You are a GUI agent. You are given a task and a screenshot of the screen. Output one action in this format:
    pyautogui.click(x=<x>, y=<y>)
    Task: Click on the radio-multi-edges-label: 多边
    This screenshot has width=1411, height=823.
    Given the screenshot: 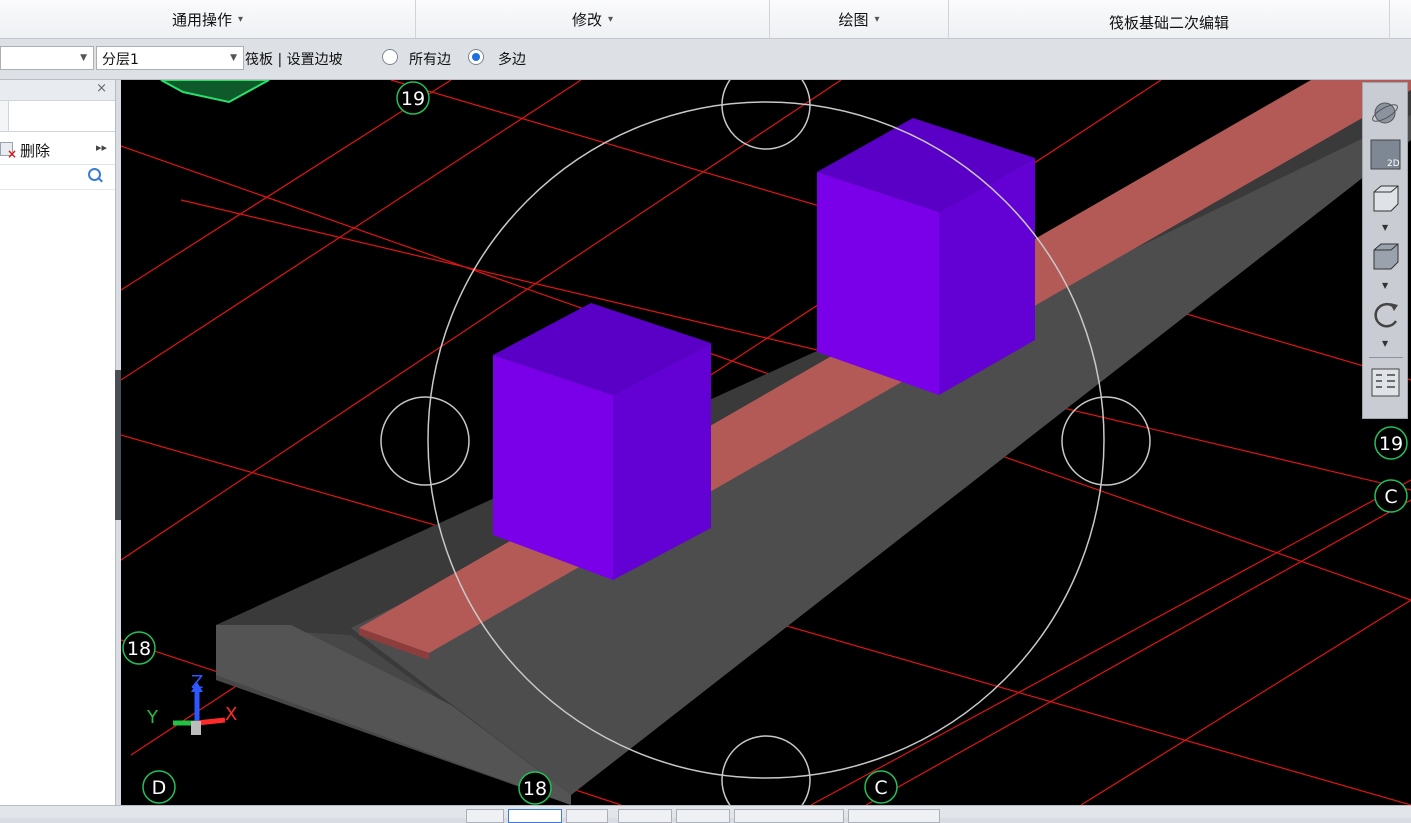 What is the action you would take?
    pyautogui.click(x=512, y=59)
    